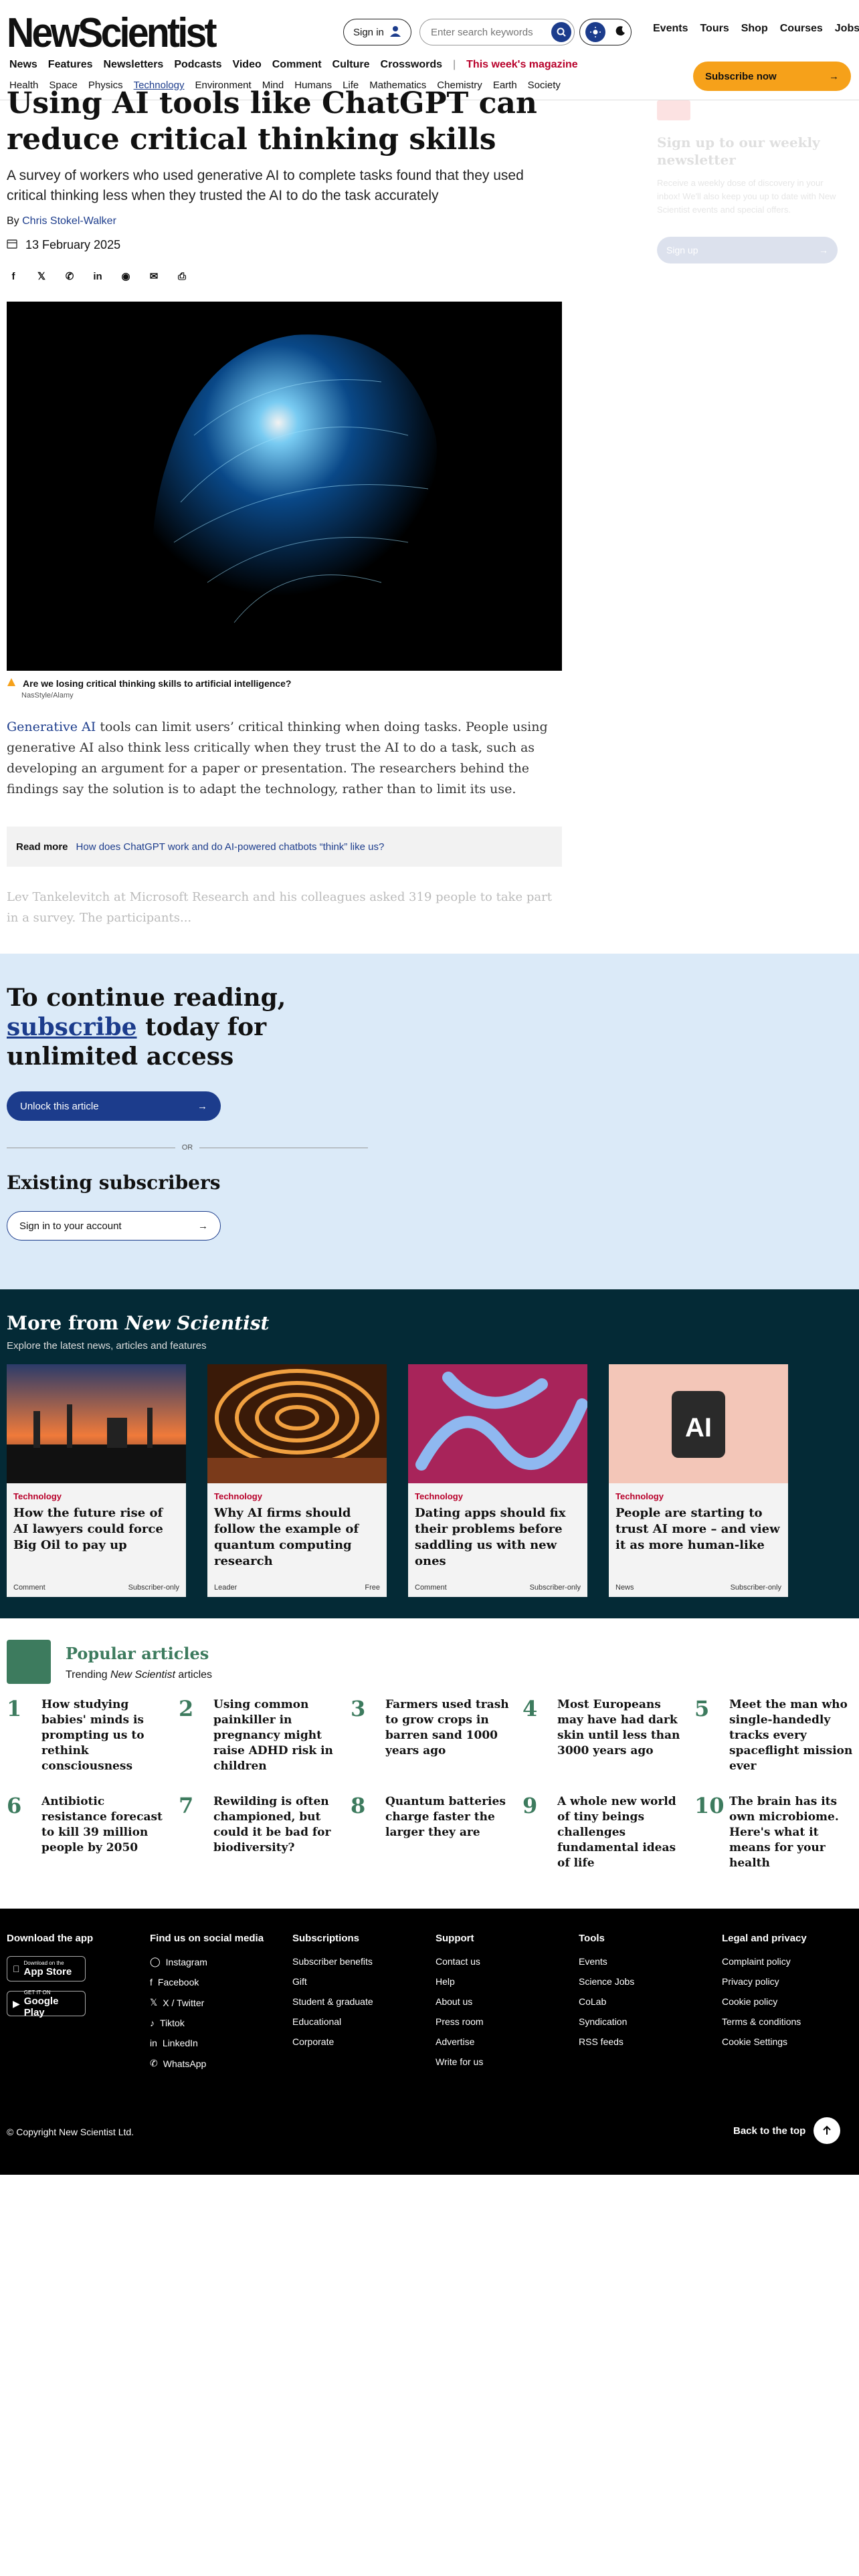 Image resolution: width=859 pixels, height=2576 pixels. I want to click on footer-legal-title: Legal and privacy, so click(764, 1939).